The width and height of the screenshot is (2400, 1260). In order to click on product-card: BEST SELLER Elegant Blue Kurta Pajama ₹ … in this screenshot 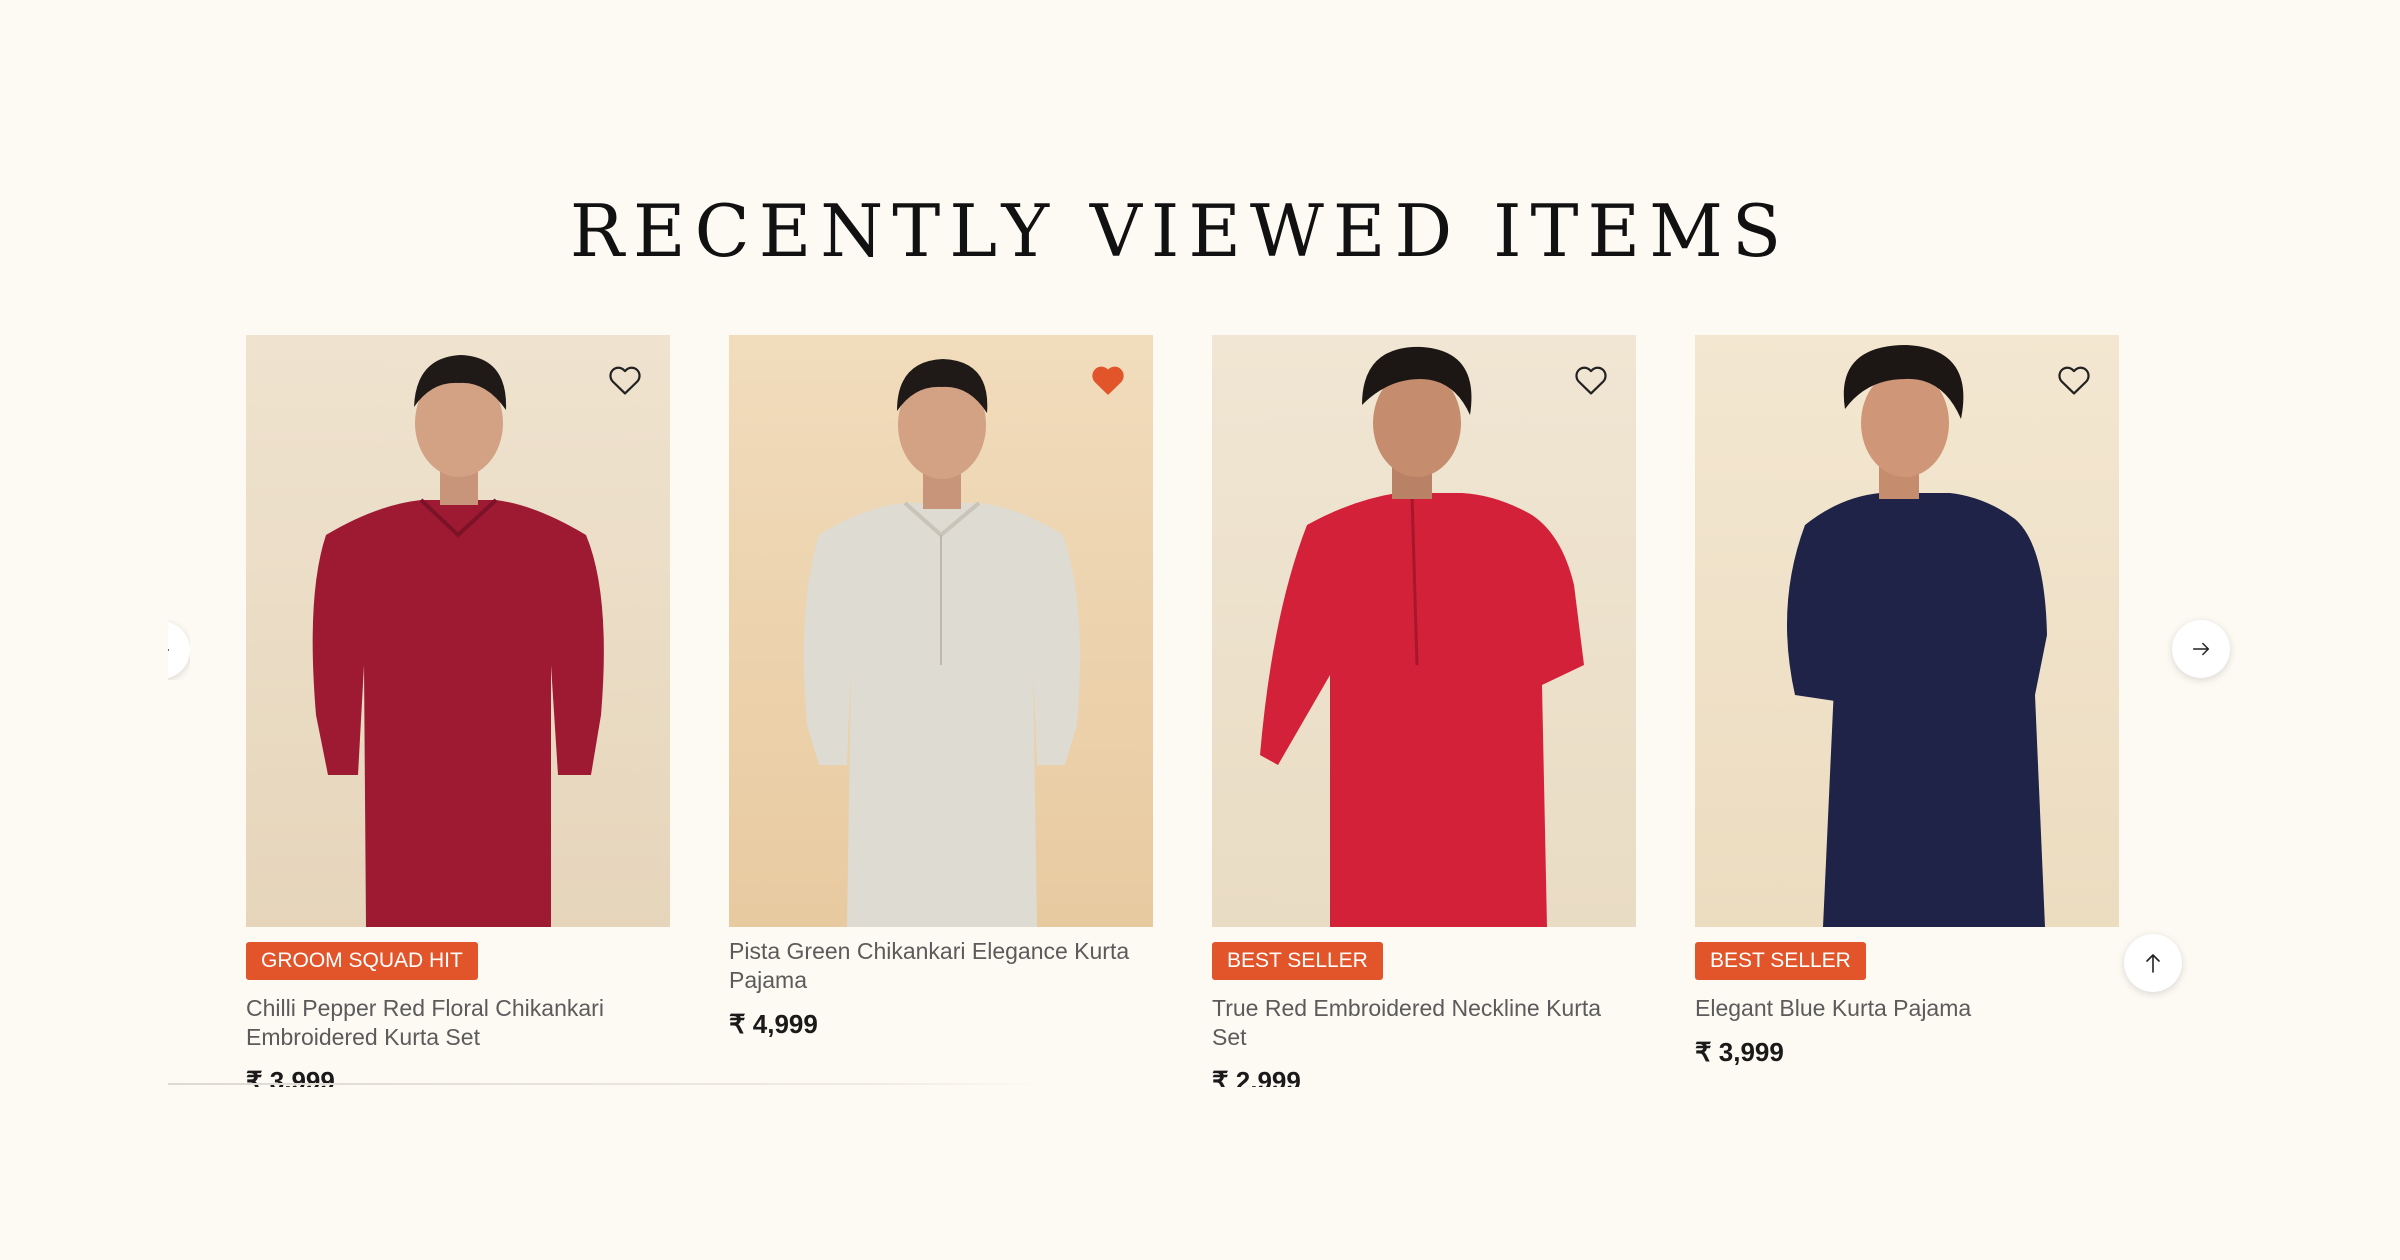, I will do `click(1907, 701)`.